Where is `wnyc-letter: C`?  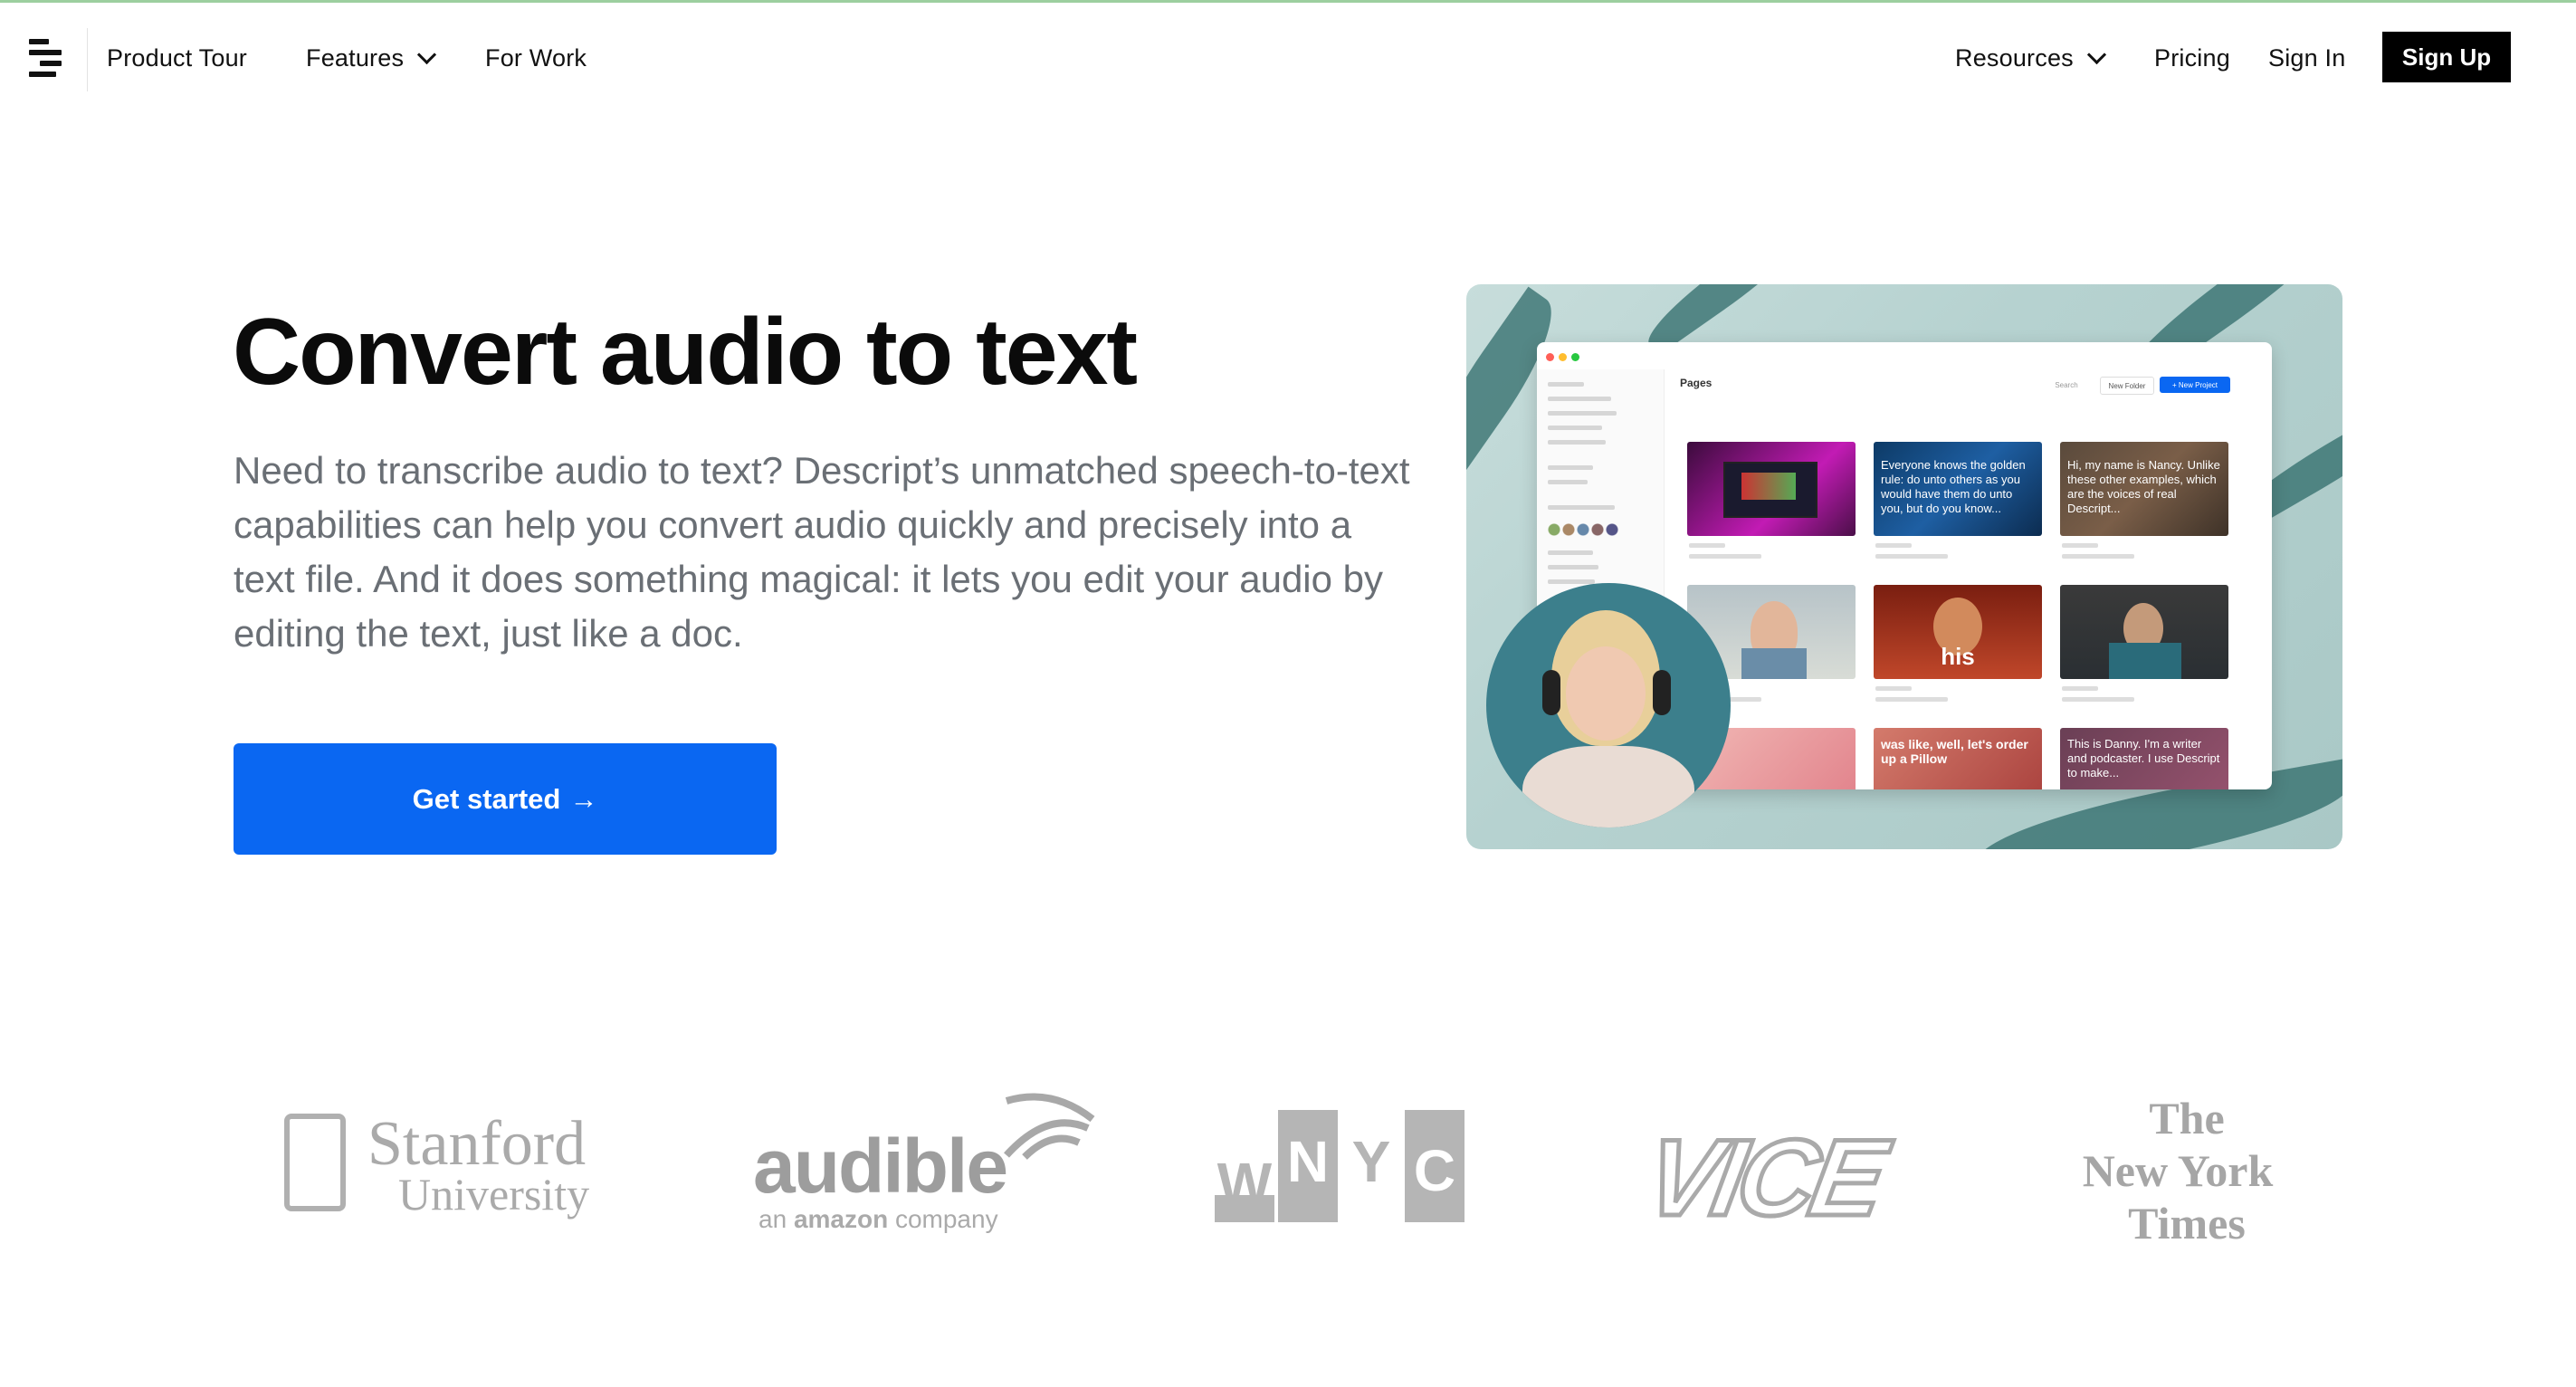 wnyc-letter: C is located at coordinates (1434, 1170).